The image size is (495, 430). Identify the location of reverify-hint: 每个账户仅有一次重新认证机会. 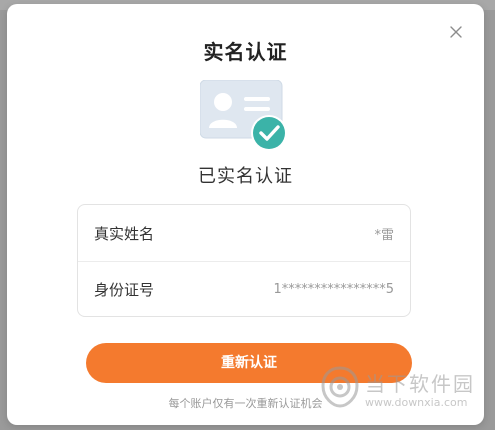
(245, 403).